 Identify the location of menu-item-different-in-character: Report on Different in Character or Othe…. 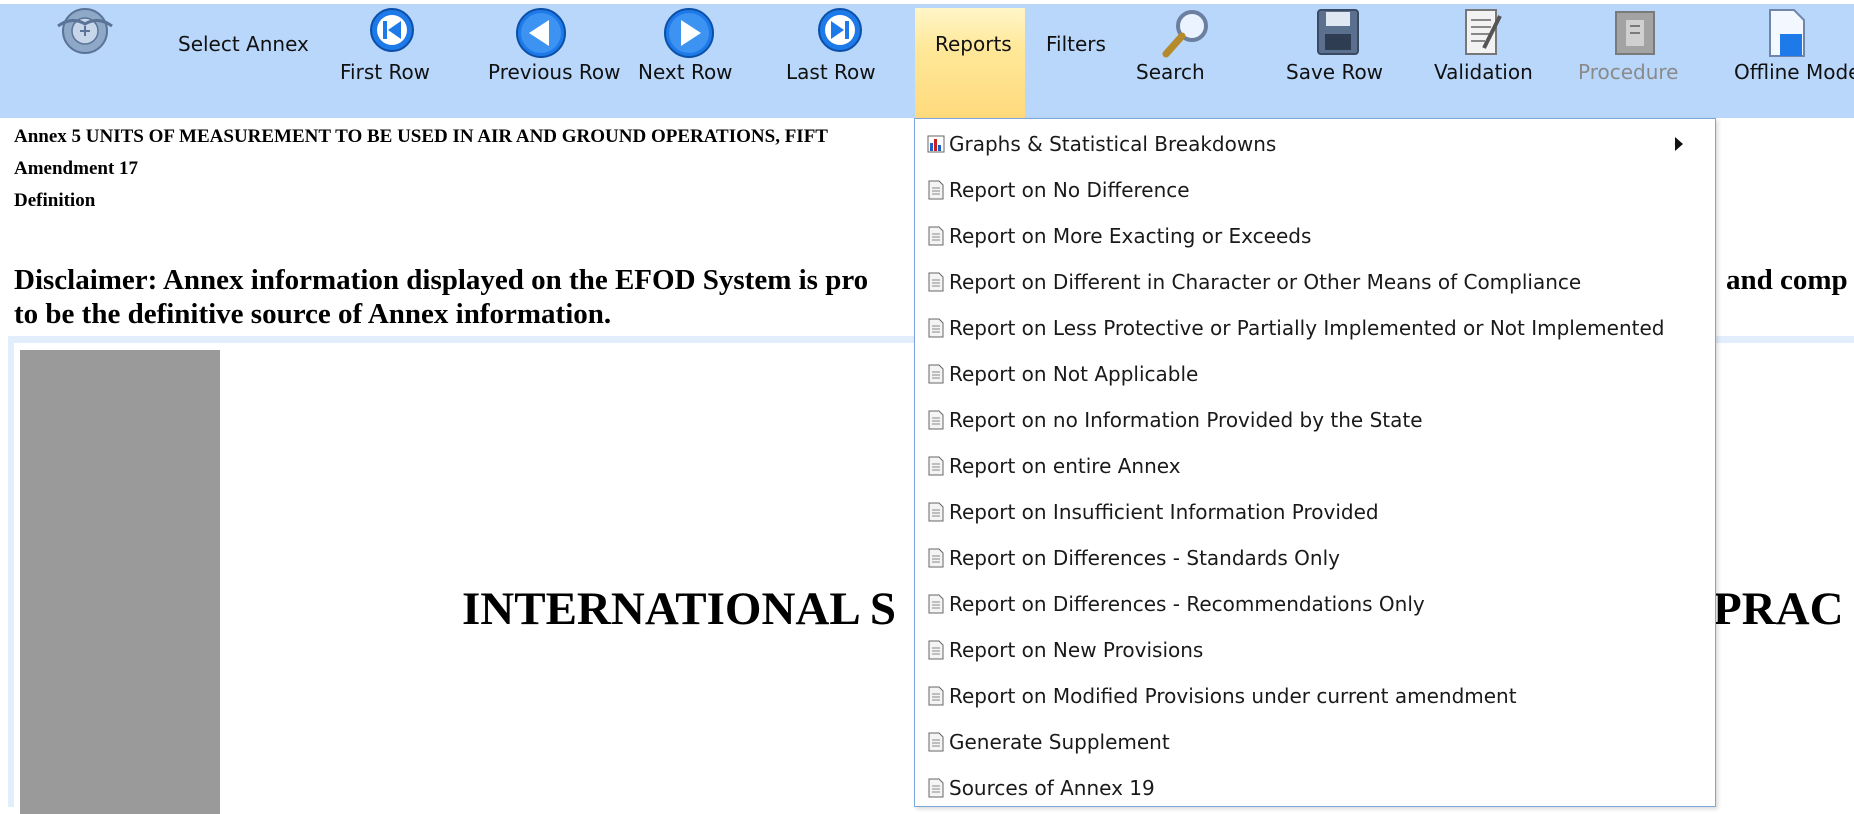
(1317, 282).